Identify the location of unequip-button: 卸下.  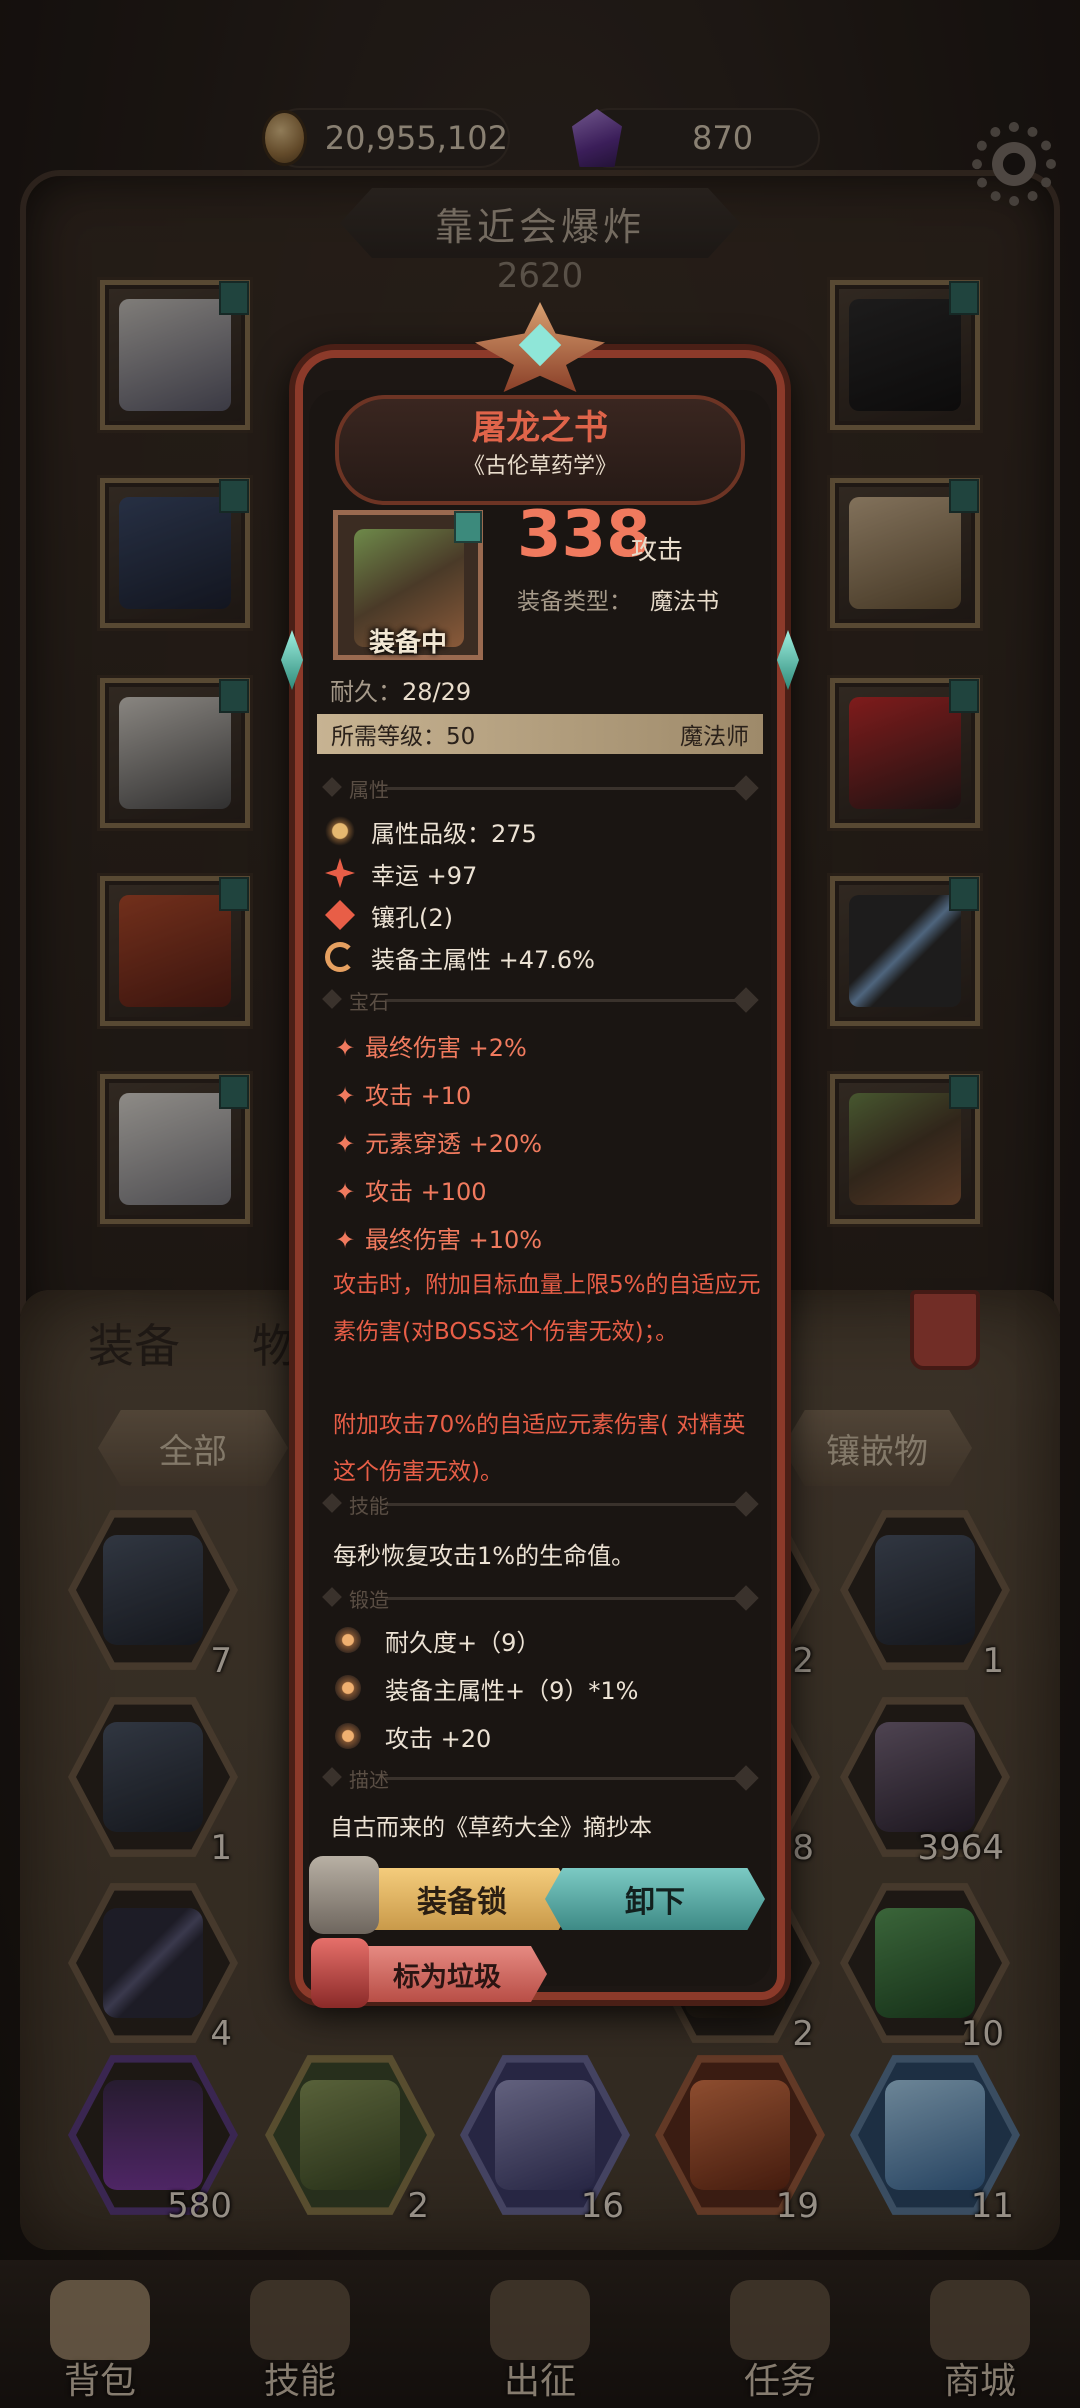
(655, 1899).